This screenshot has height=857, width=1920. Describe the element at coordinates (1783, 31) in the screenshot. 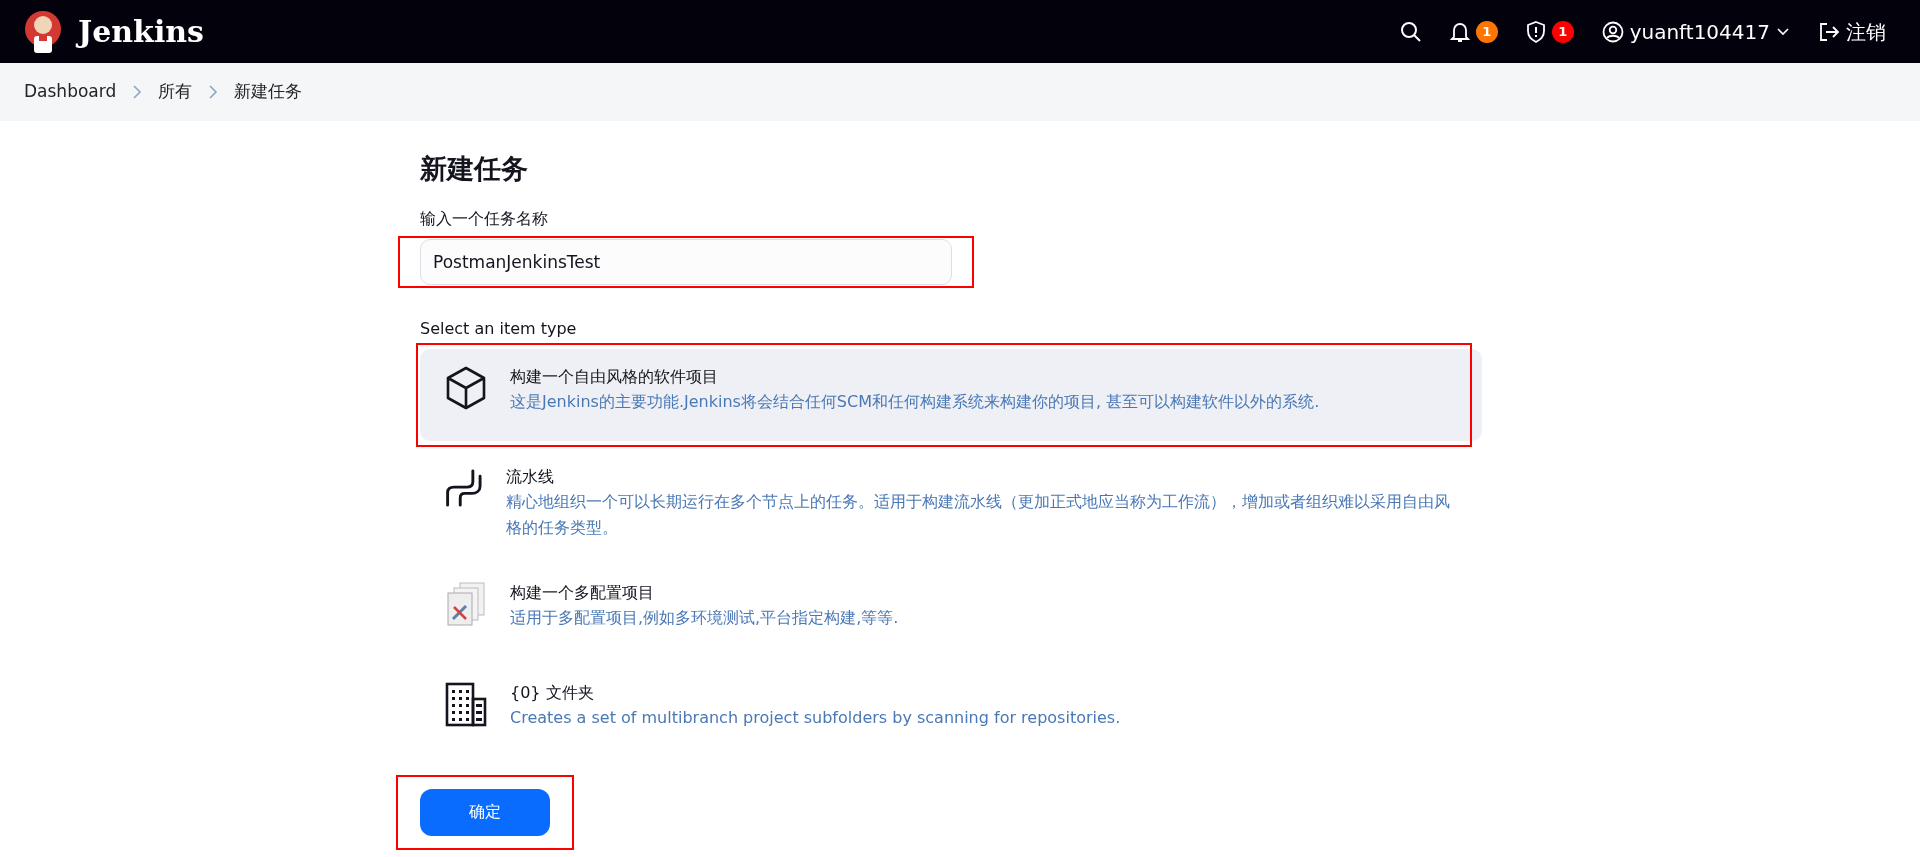

I see `chevron-down-icon` at that location.